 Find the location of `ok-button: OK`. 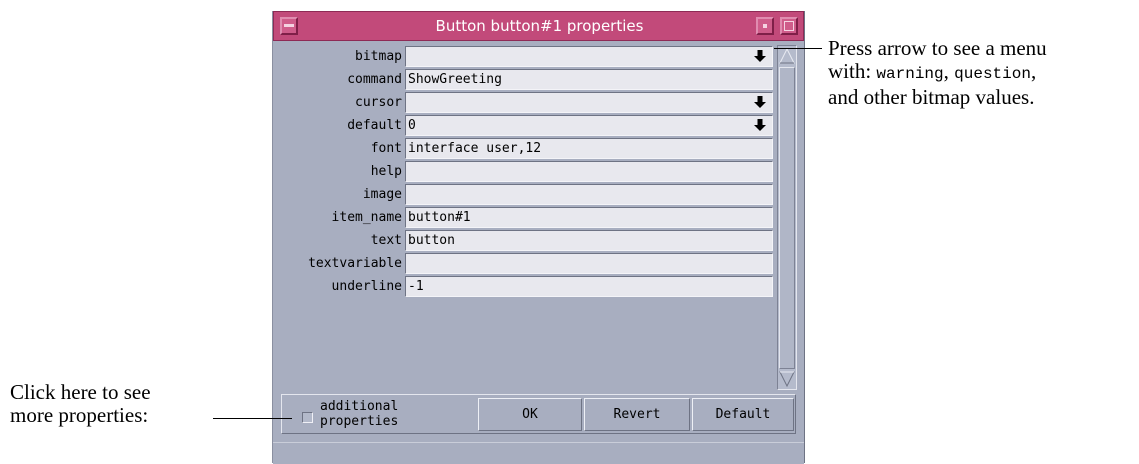

ok-button: OK is located at coordinates (530, 414).